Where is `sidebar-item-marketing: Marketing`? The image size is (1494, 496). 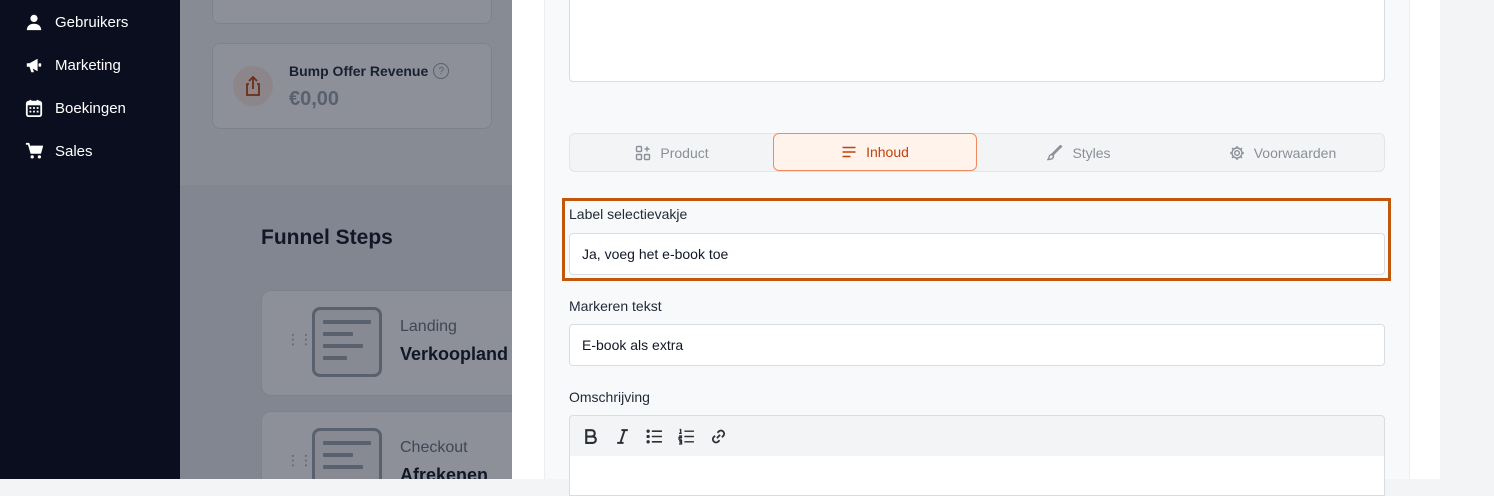
sidebar-item-marketing: Marketing is located at coordinates (72, 65).